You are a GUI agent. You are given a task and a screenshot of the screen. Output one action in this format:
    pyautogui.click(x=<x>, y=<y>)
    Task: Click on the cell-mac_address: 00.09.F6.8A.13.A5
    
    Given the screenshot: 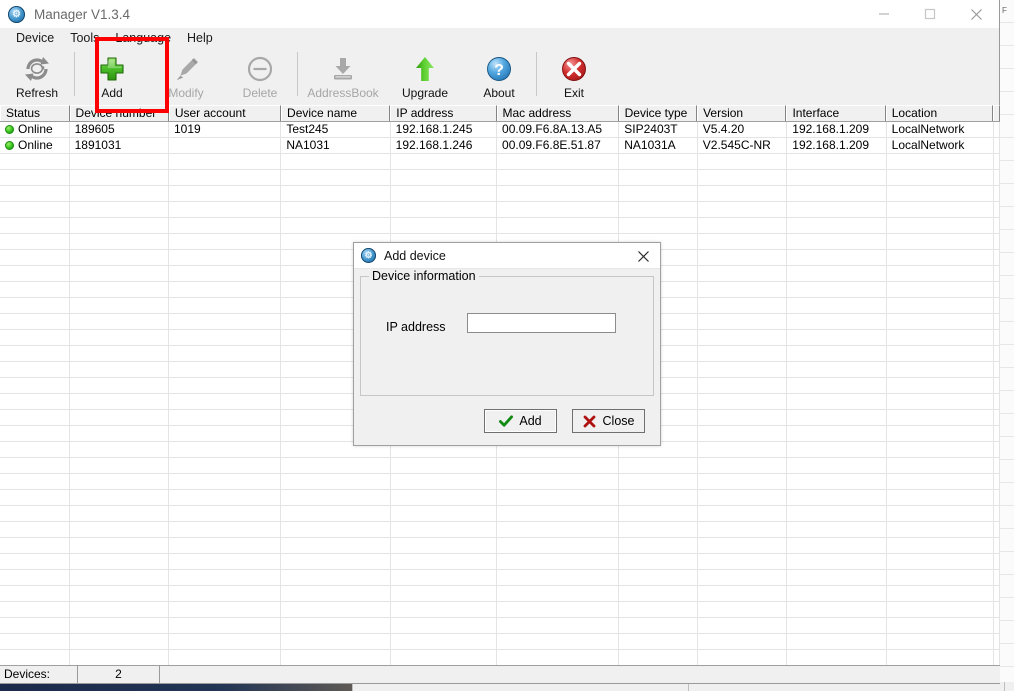 What is the action you would take?
    pyautogui.click(x=558, y=129)
    